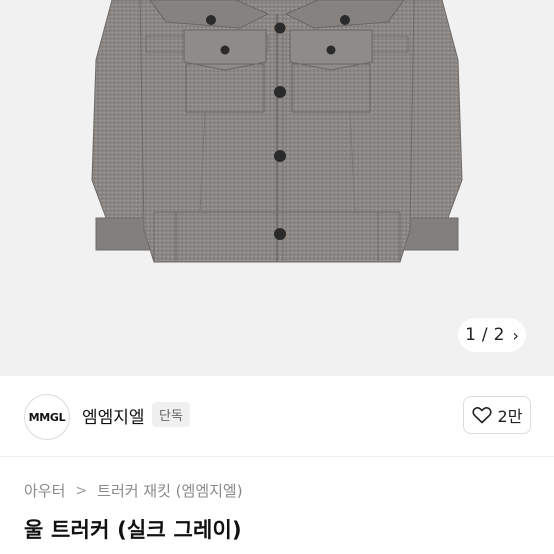 The height and width of the screenshot is (554, 554). What do you see at coordinates (81, 490) in the screenshot?
I see `chevron-right-icon: >` at bounding box center [81, 490].